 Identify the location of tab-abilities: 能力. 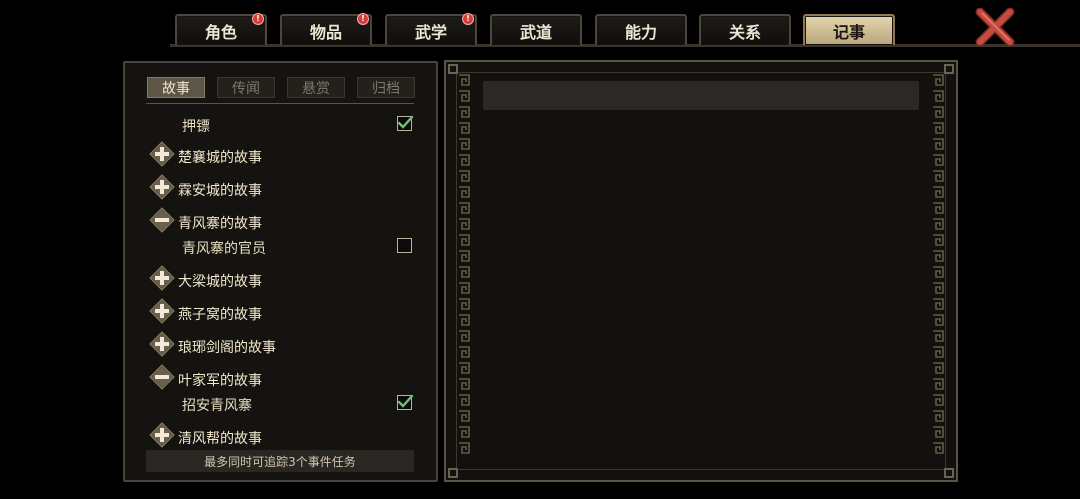
(641, 29).